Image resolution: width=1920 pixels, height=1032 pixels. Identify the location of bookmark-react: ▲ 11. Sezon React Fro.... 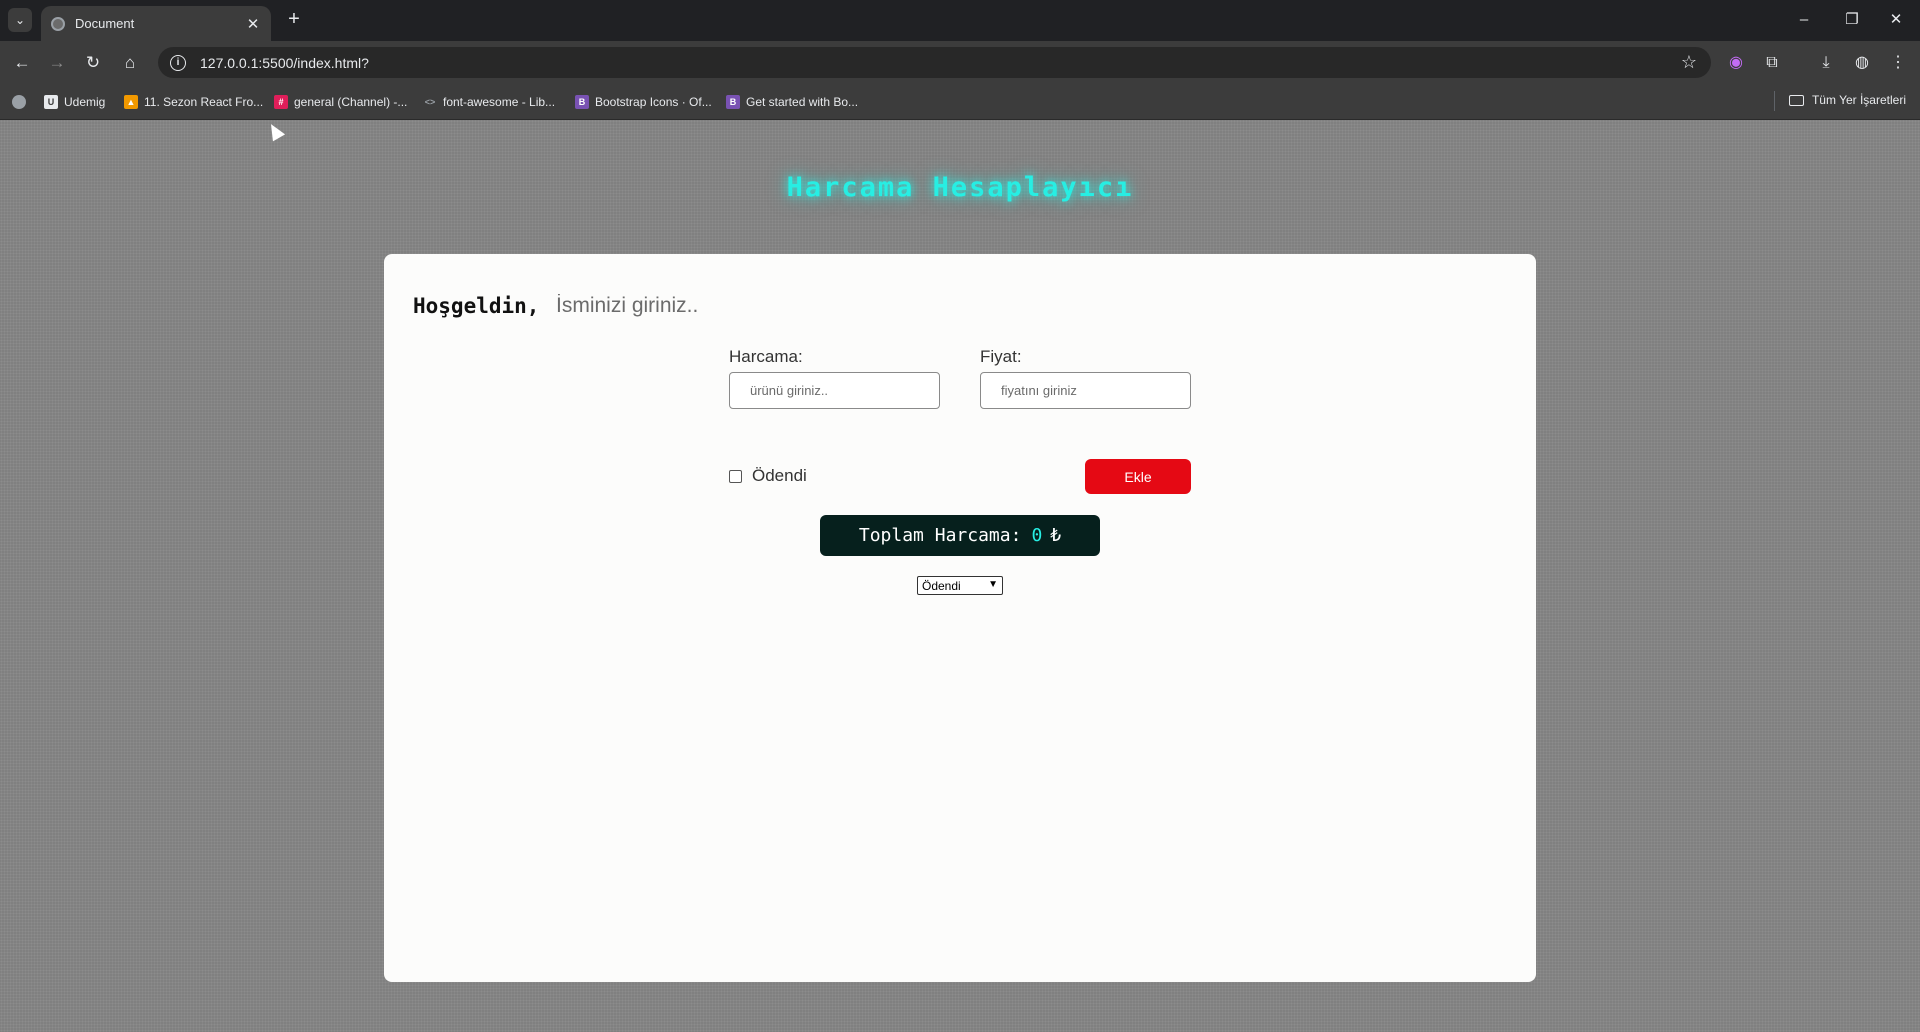
(193, 102).